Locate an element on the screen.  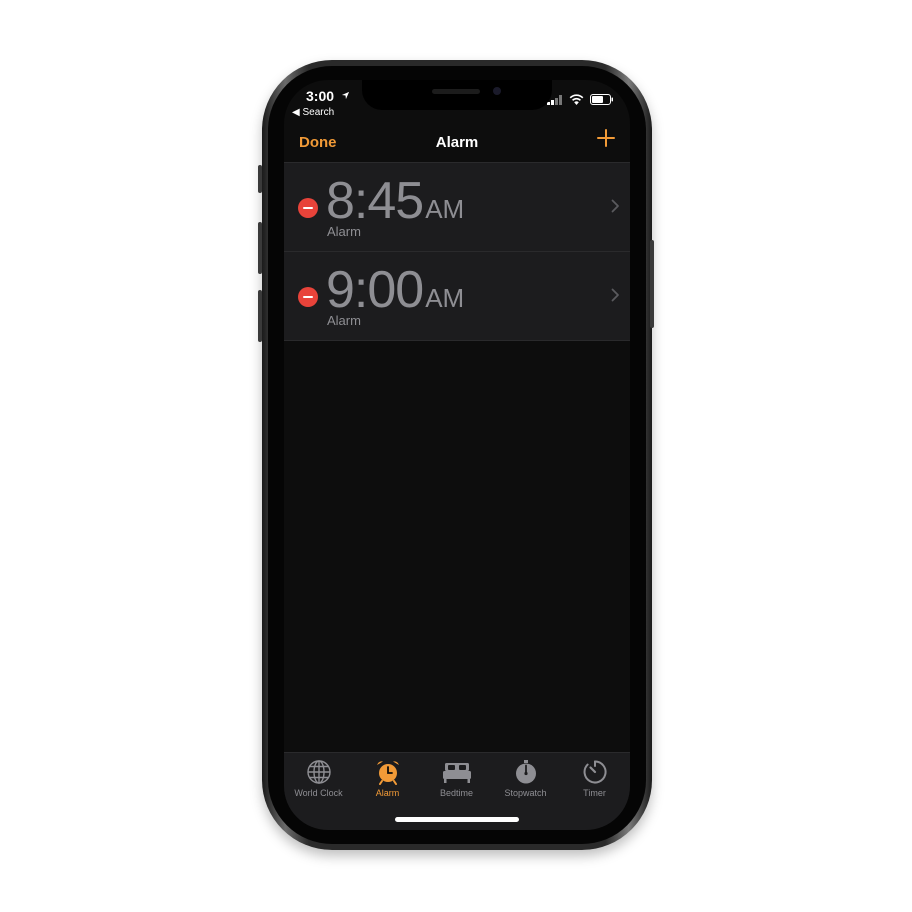
tab-label: Timer is located at coordinates (594, 793).